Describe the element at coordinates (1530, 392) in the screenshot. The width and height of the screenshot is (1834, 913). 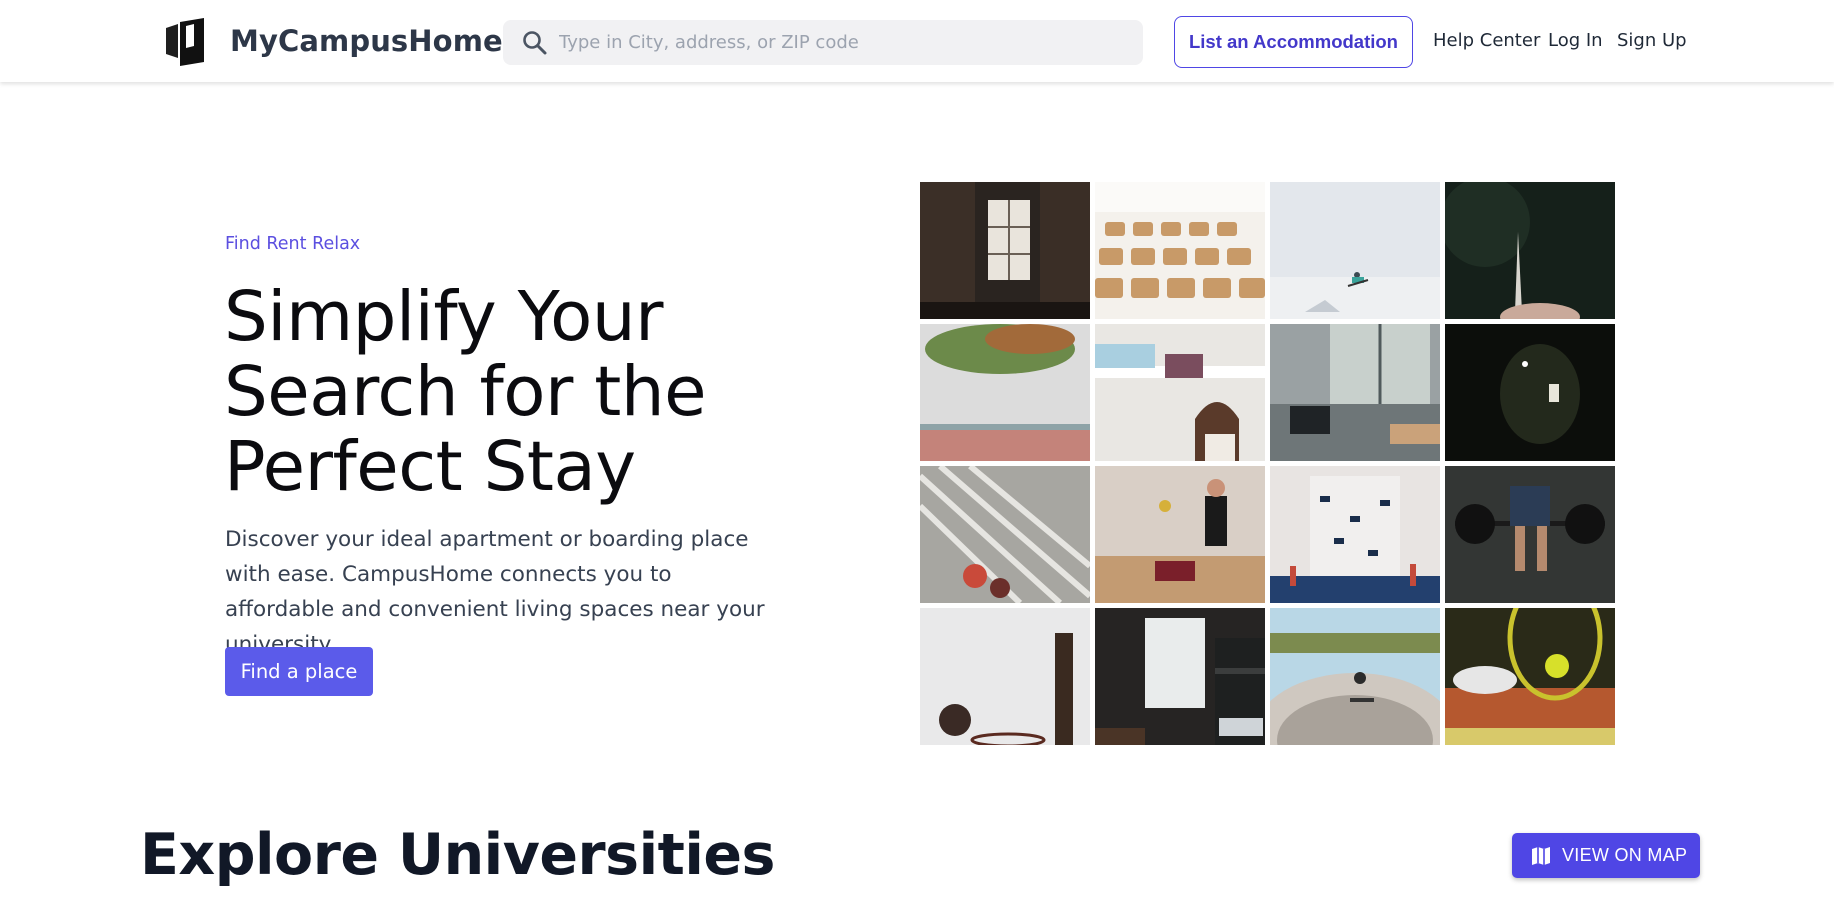
I see `photo-night-phone` at that location.